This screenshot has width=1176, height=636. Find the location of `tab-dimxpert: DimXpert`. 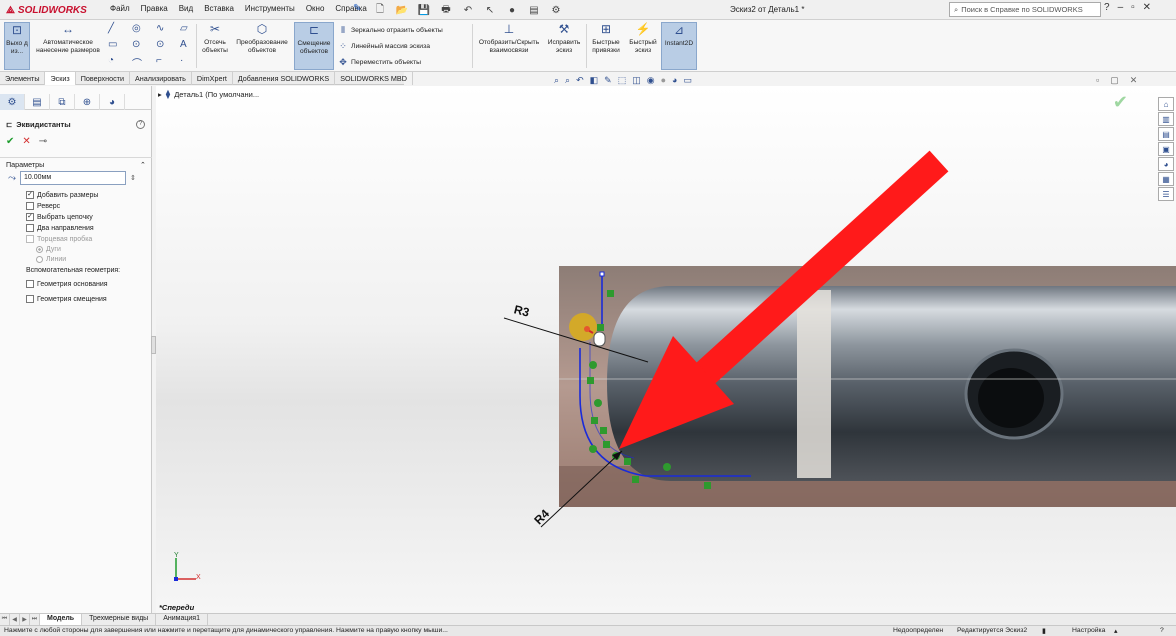

tab-dimxpert: DimXpert is located at coordinates (212, 78).